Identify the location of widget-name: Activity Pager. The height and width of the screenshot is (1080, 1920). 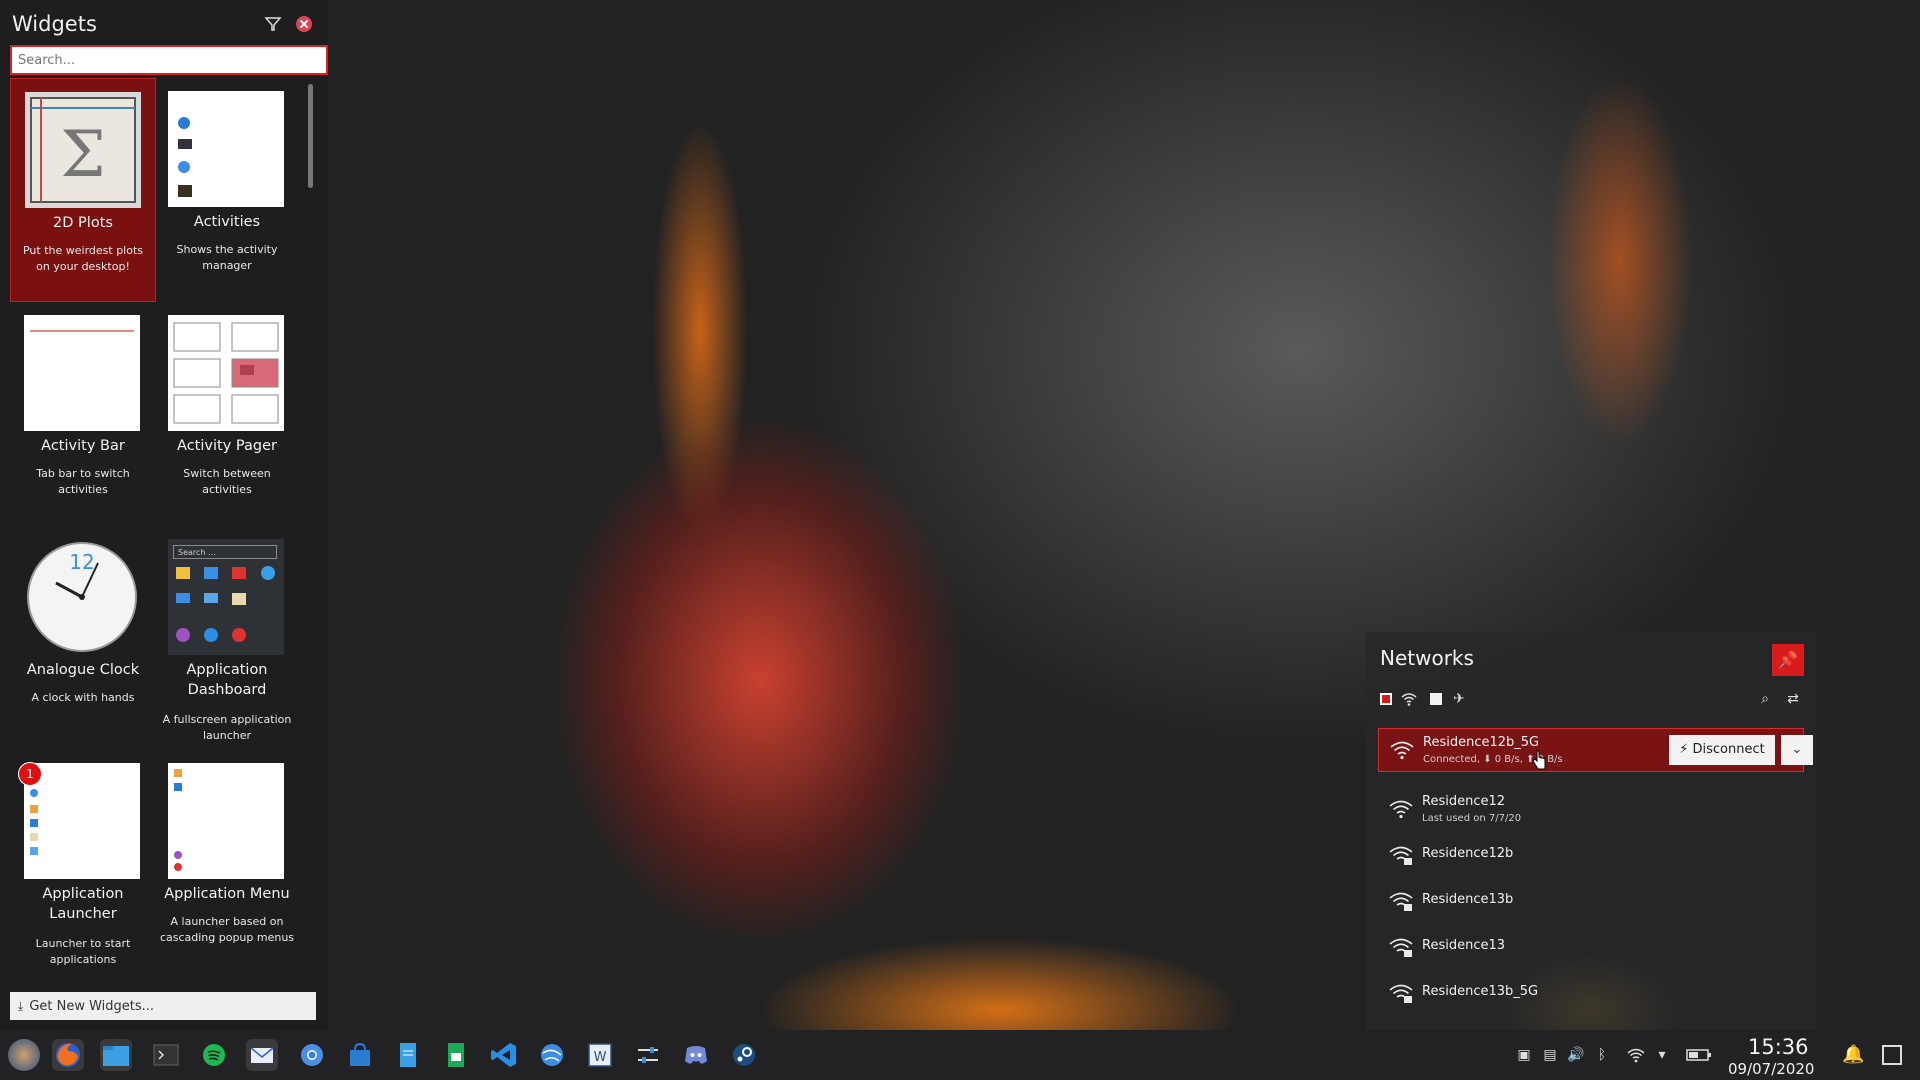
(227, 446).